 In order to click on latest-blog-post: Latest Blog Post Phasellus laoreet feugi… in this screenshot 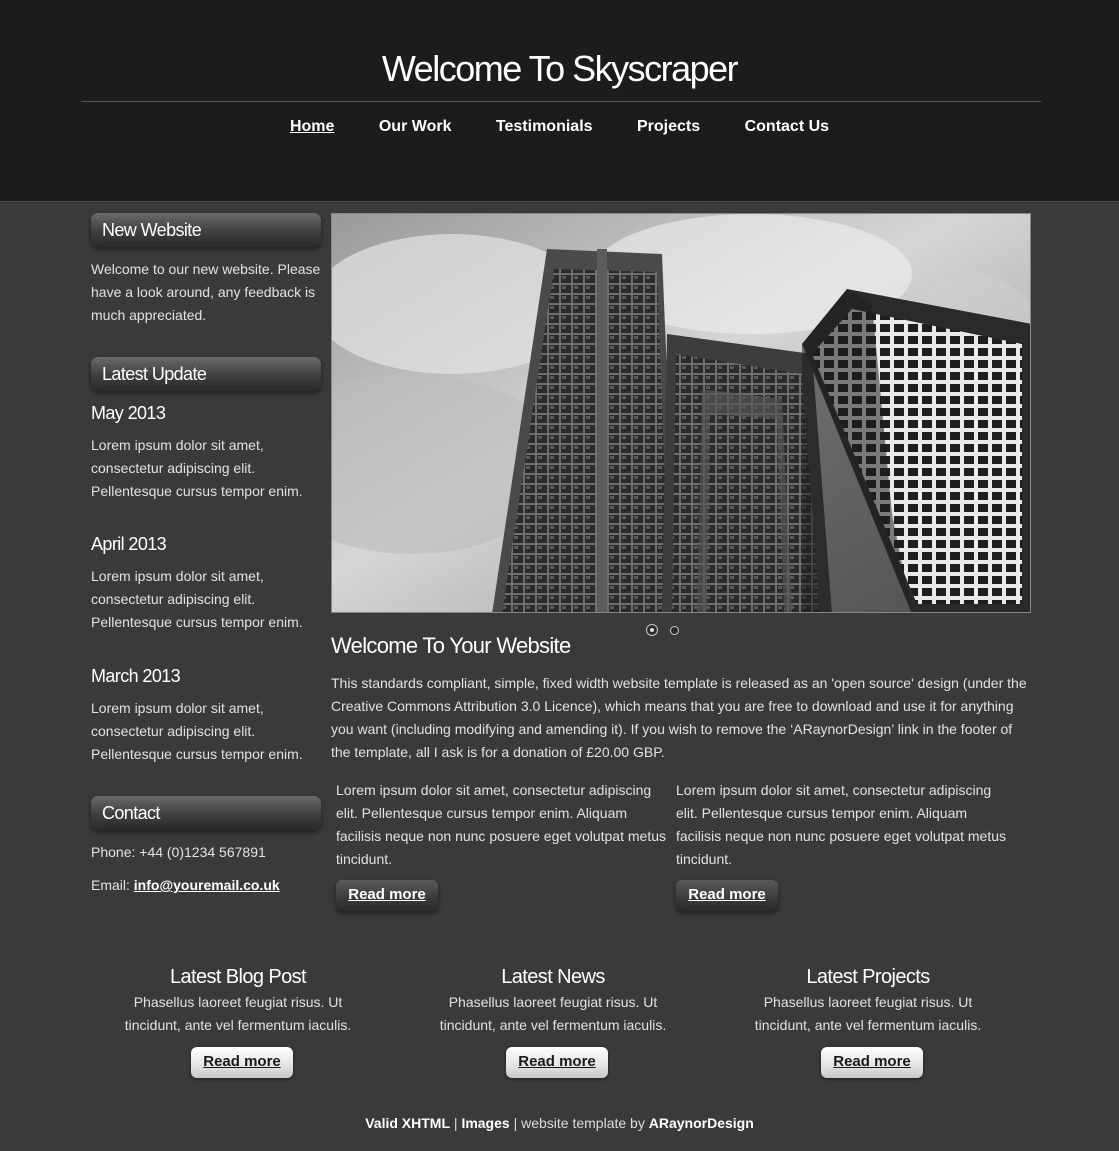, I will do `click(238, 1000)`.